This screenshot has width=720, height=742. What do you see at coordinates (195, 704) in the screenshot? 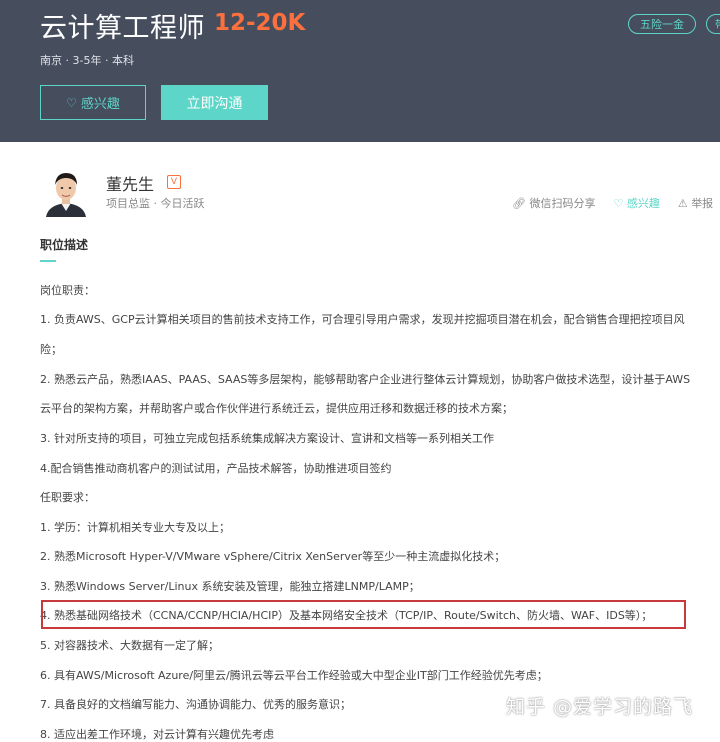
I see `description-line: 7. 具备良好的文档编写能力、沟通协调能力、优秀的服务意识；` at bounding box center [195, 704].